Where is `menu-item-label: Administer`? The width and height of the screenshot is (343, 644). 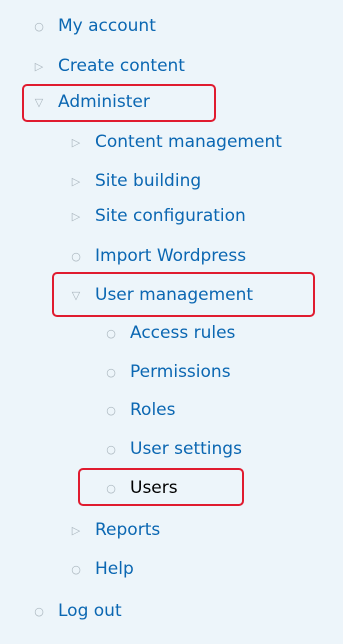 menu-item-label: Administer is located at coordinates (104, 102).